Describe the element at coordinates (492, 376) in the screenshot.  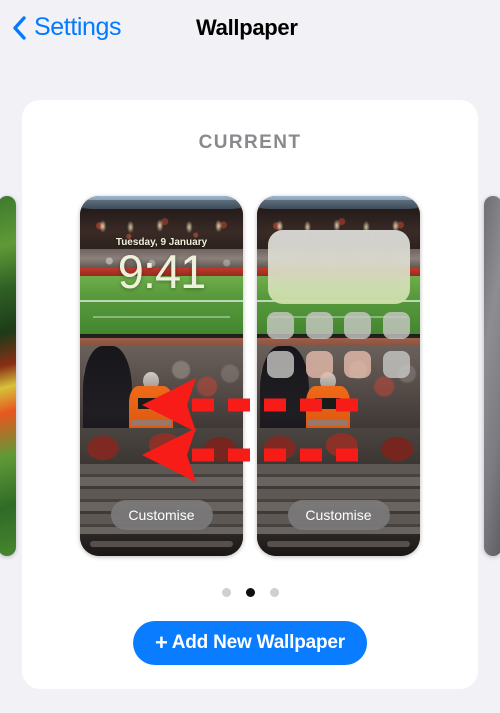
I see `next-wallpaper-peek` at that location.